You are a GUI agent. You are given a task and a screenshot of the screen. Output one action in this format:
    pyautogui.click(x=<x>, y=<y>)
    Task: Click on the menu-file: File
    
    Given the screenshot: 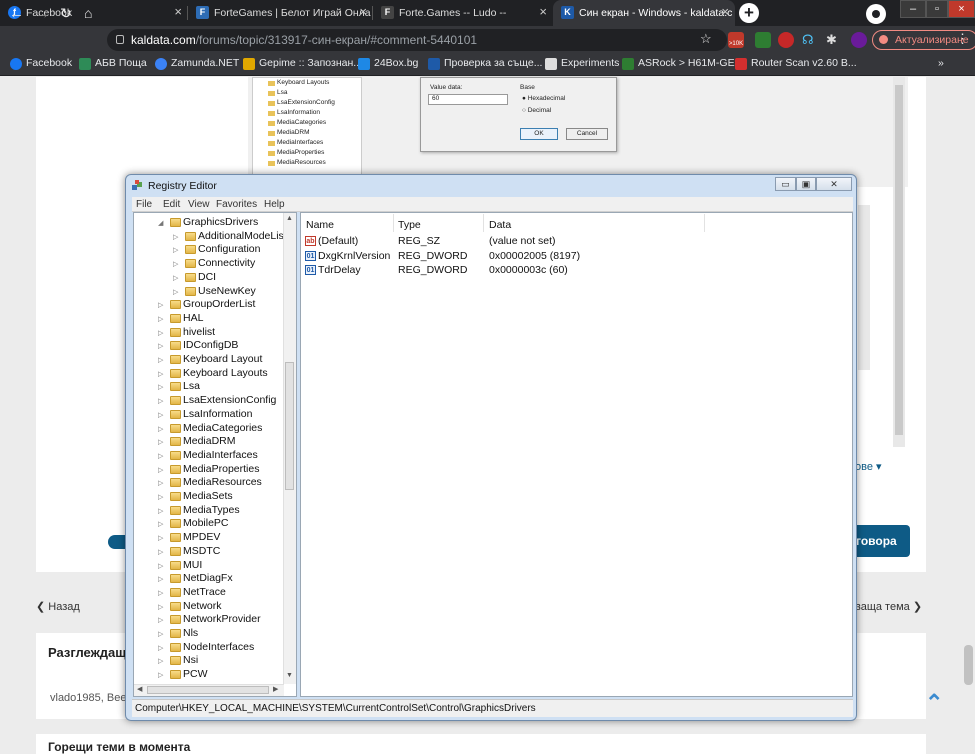 What is the action you would take?
    pyautogui.click(x=144, y=204)
    